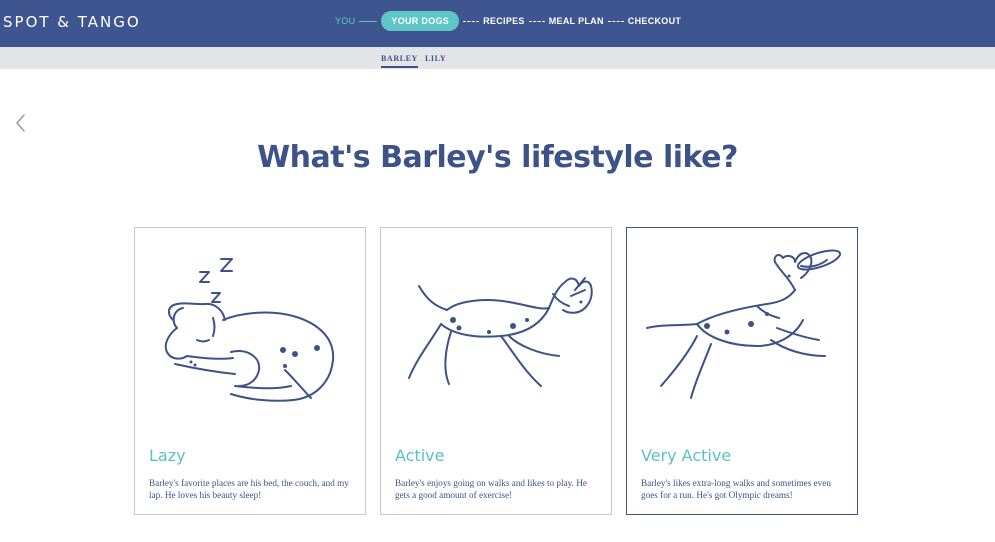 This screenshot has width=995, height=542. Describe the element at coordinates (576, 21) in the screenshot. I see `step-meal-plan: MEAL PLAN` at that location.